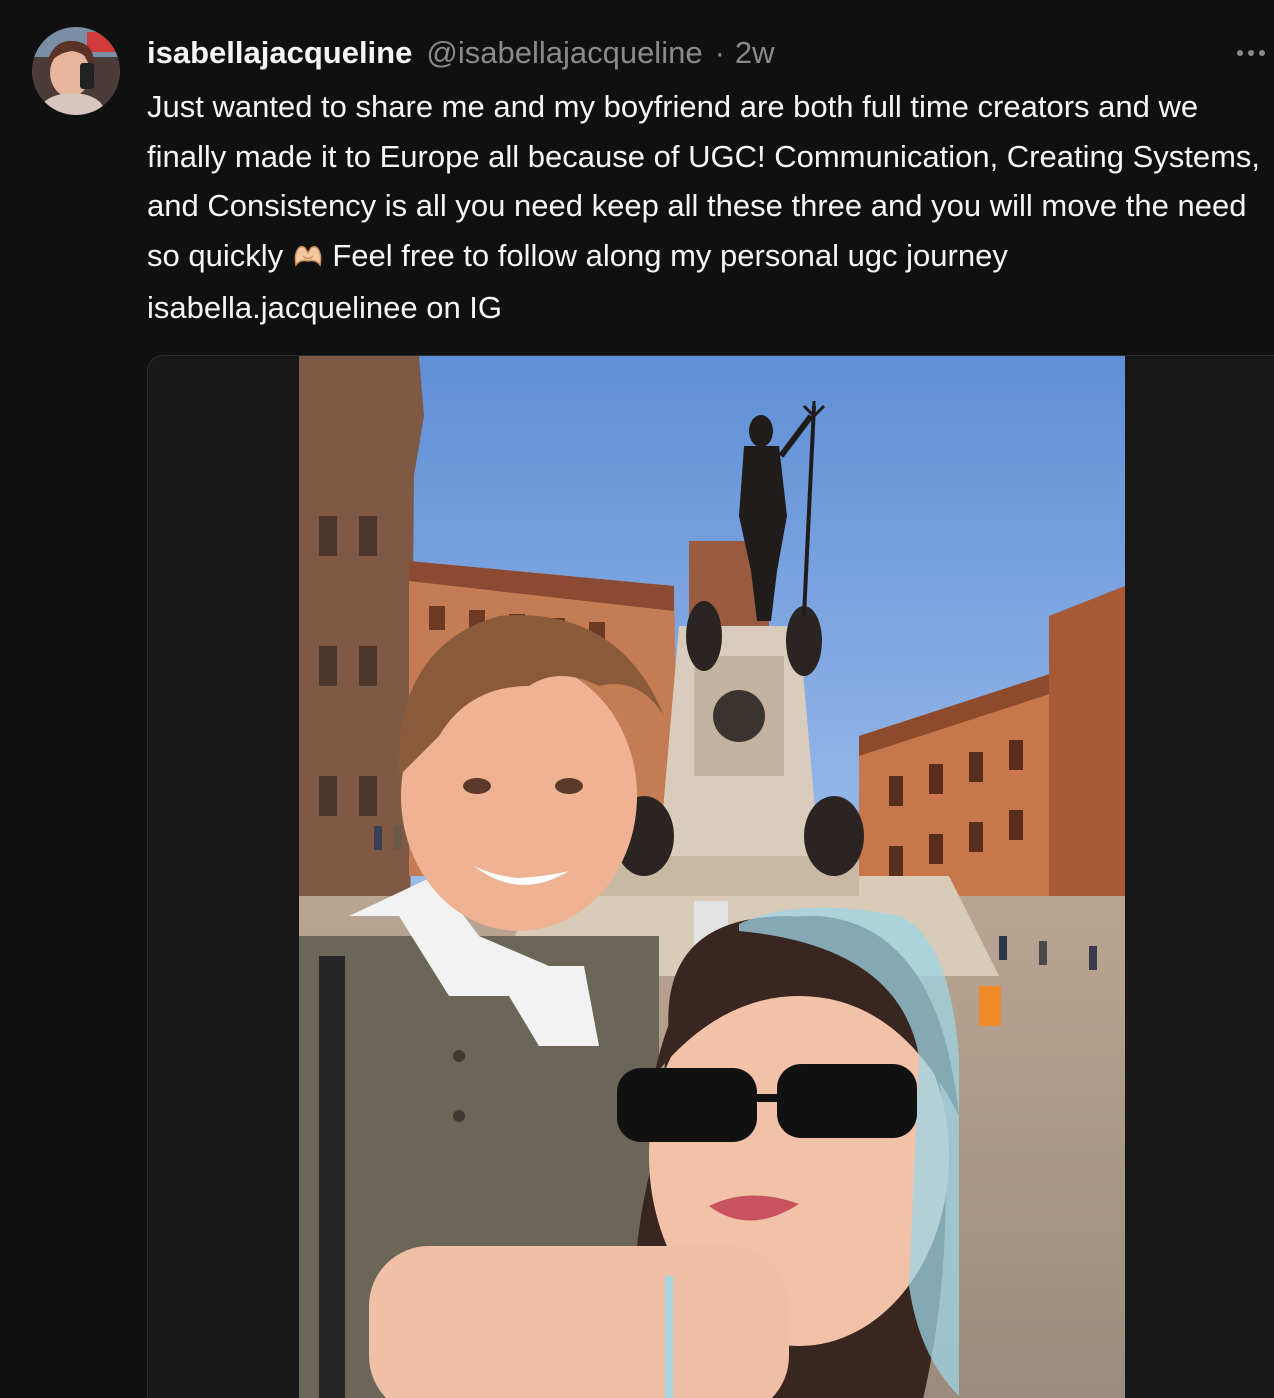 Image resolution: width=1274 pixels, height=1398 pixels. What do you see at coordinates (308, 259) in the screenshot?
I see `heart-hands-icon` at bounding box center [308, 259].